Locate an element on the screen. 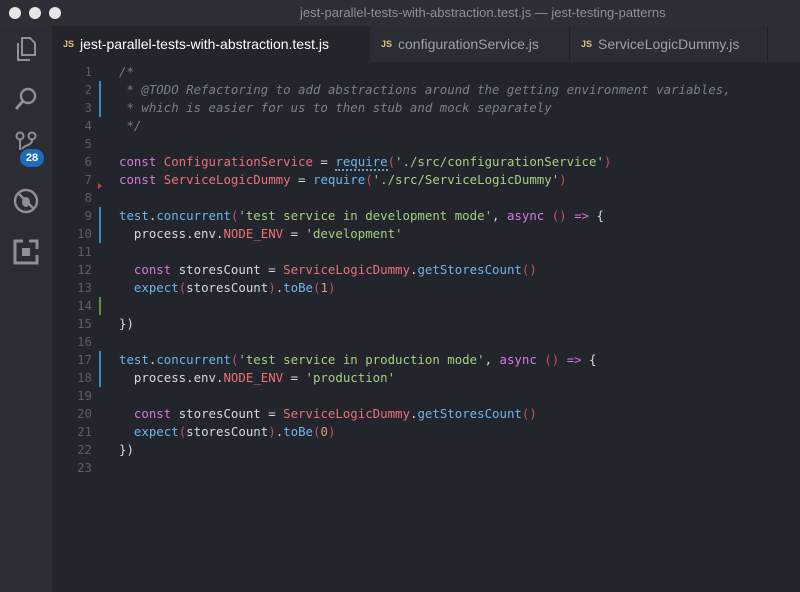 The image size is (800, 592). search-button is located at coordinates (26, 99).